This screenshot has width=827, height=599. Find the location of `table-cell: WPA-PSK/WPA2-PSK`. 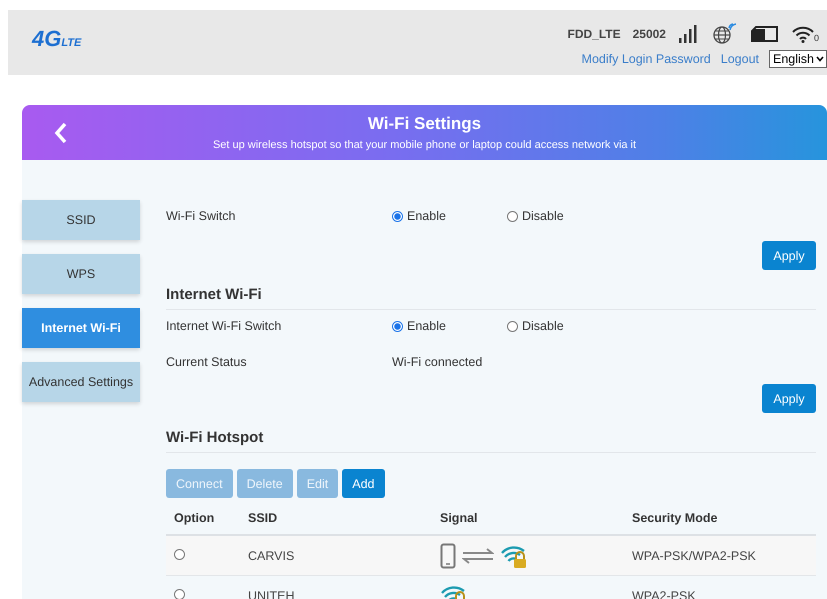

table-cell: WPA-PSK/WPA2-PSK is located at coordinates (694, 555).